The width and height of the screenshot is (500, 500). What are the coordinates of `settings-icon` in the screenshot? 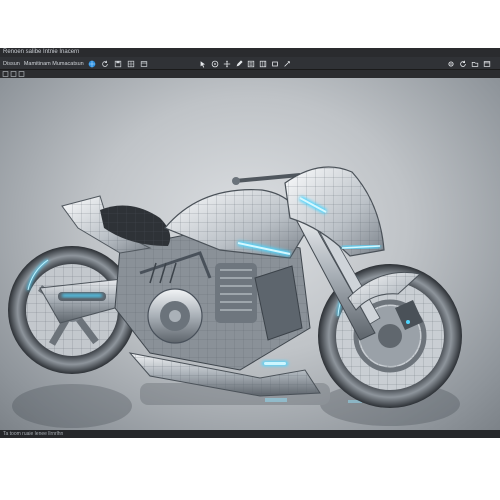 It's located at (450, 63).